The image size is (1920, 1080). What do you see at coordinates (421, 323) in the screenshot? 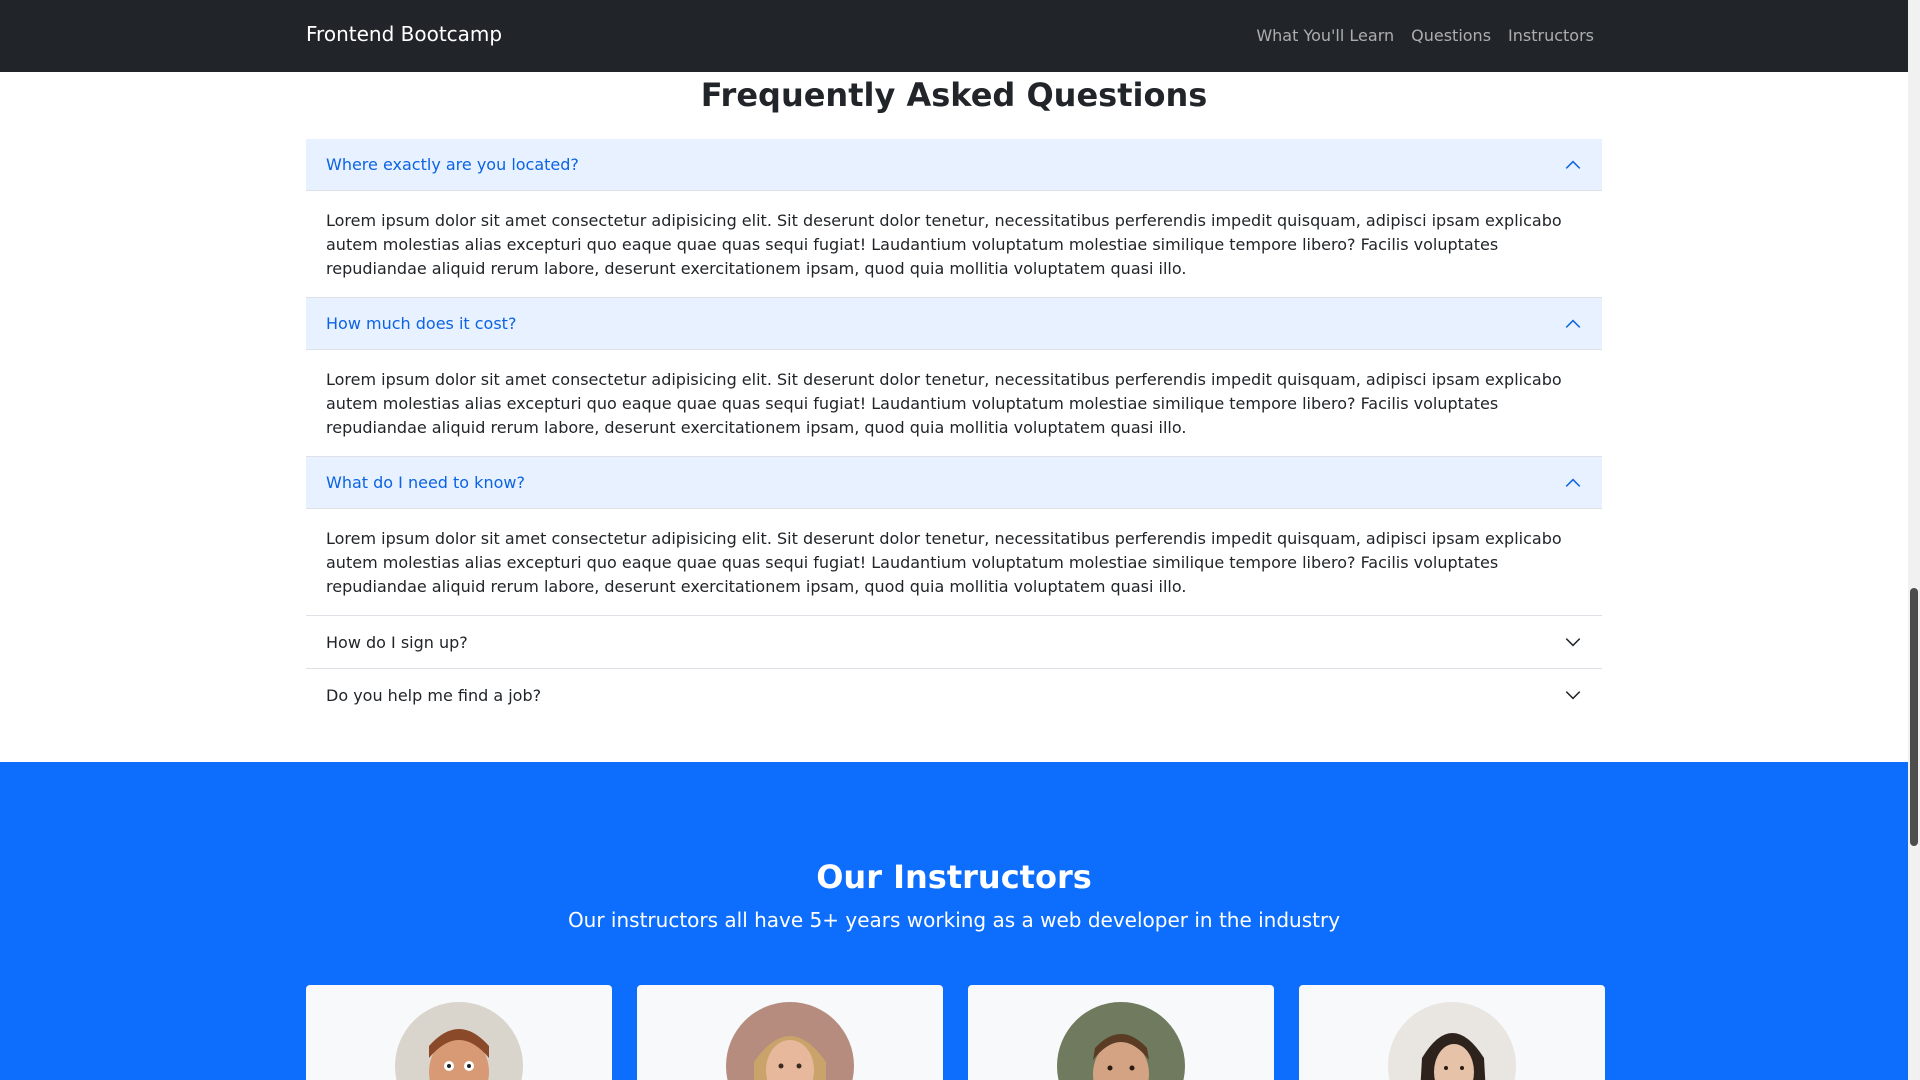
I see `accordion-question: How much does it cost?` at bounding box center [421, 323].